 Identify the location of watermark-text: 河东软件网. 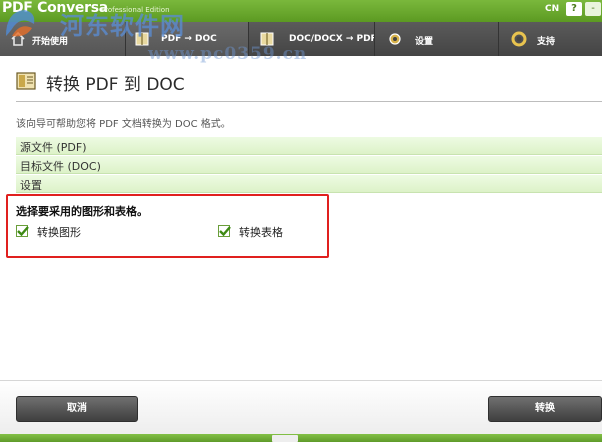
(122, 25).